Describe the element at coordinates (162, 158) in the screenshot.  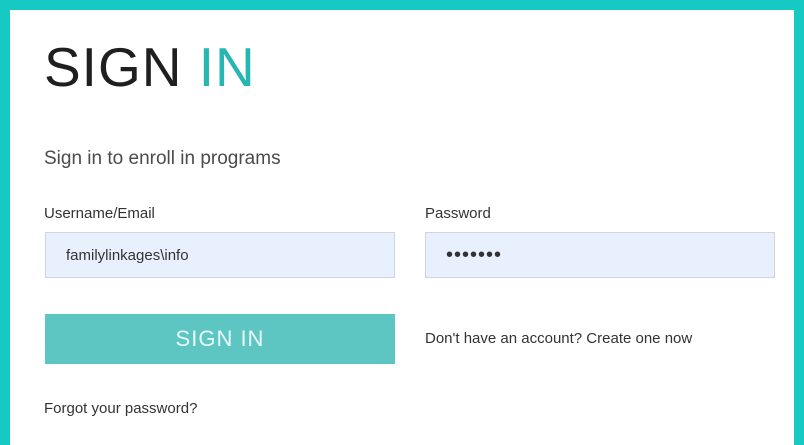
I see `sign-in-subtitle: Sign in to enroll in programs` at that location.